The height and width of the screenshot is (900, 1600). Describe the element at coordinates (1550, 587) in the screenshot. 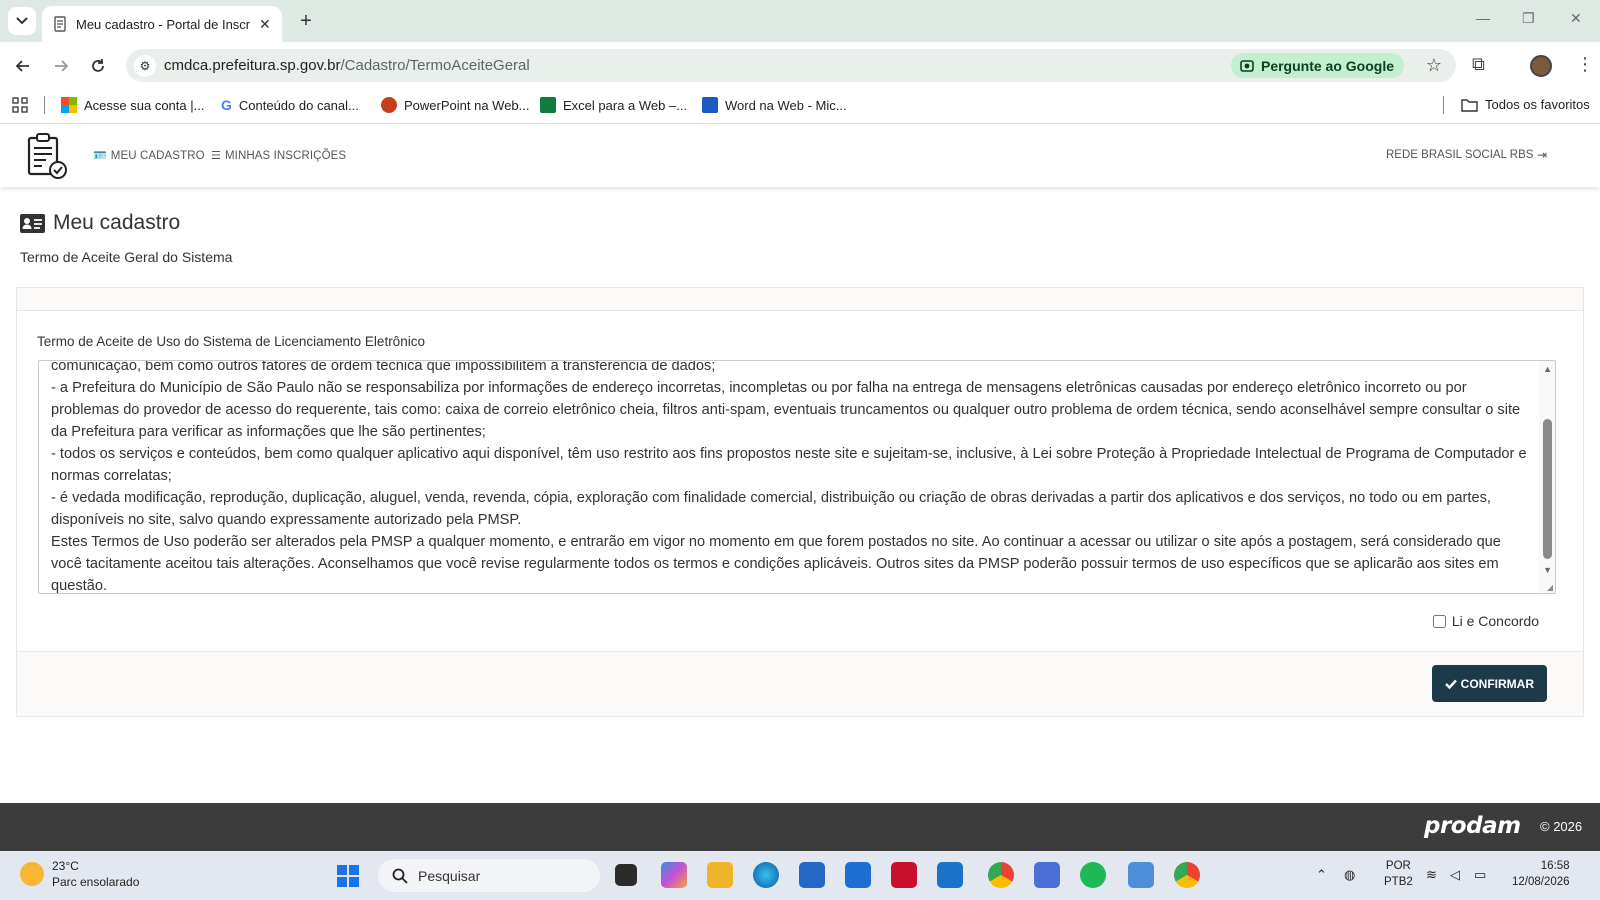

I see `resize-handle-icon: ◢` at that location.